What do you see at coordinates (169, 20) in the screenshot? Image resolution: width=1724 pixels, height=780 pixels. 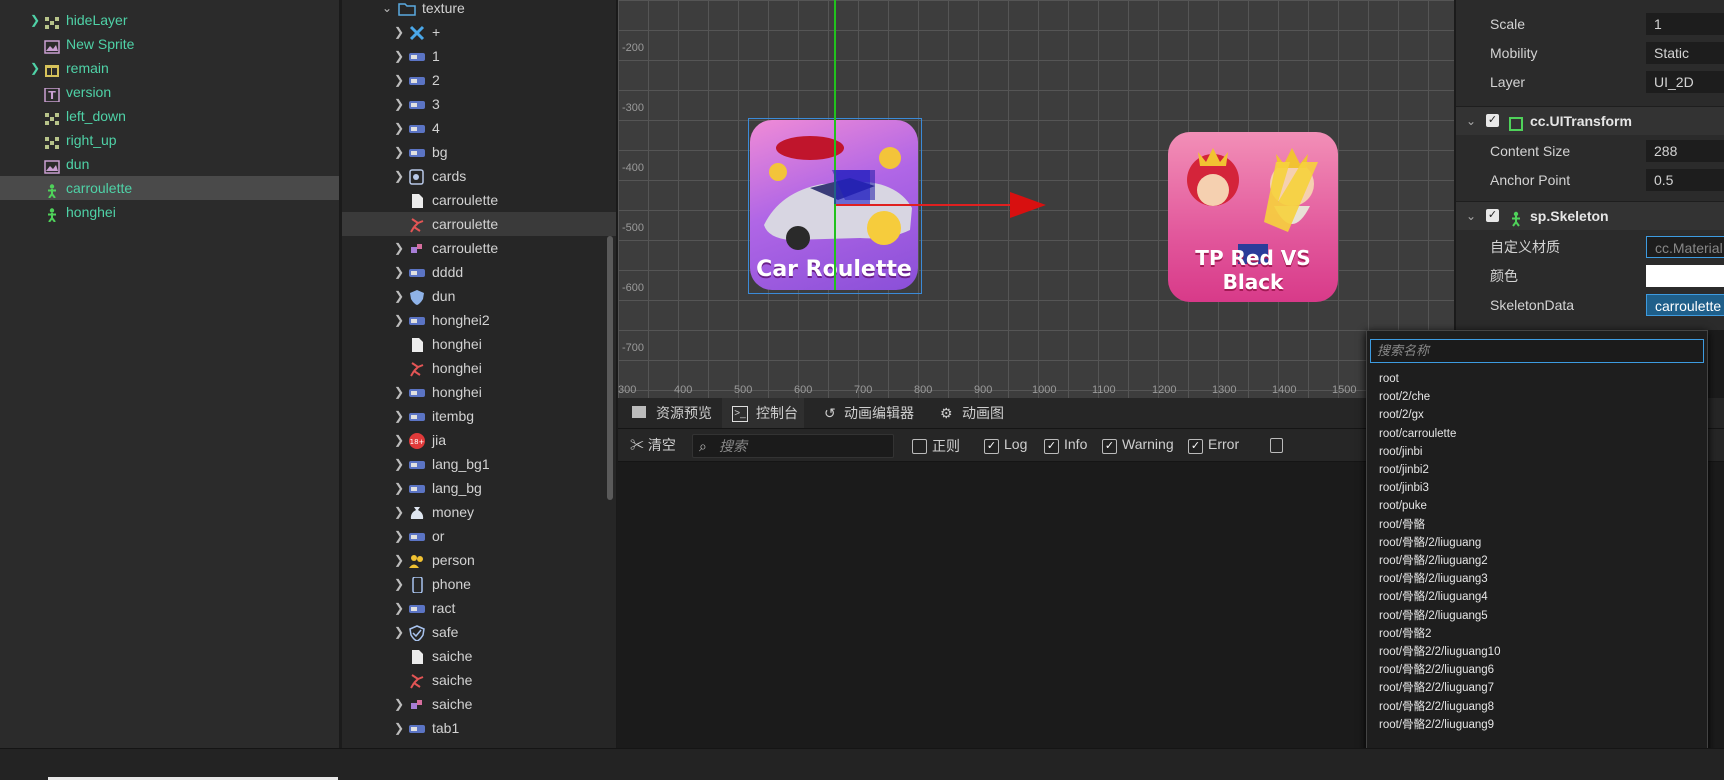 I see `hierarchy-item-hidelayer: ❯ hideLayer` at bounding box center [169, 20].